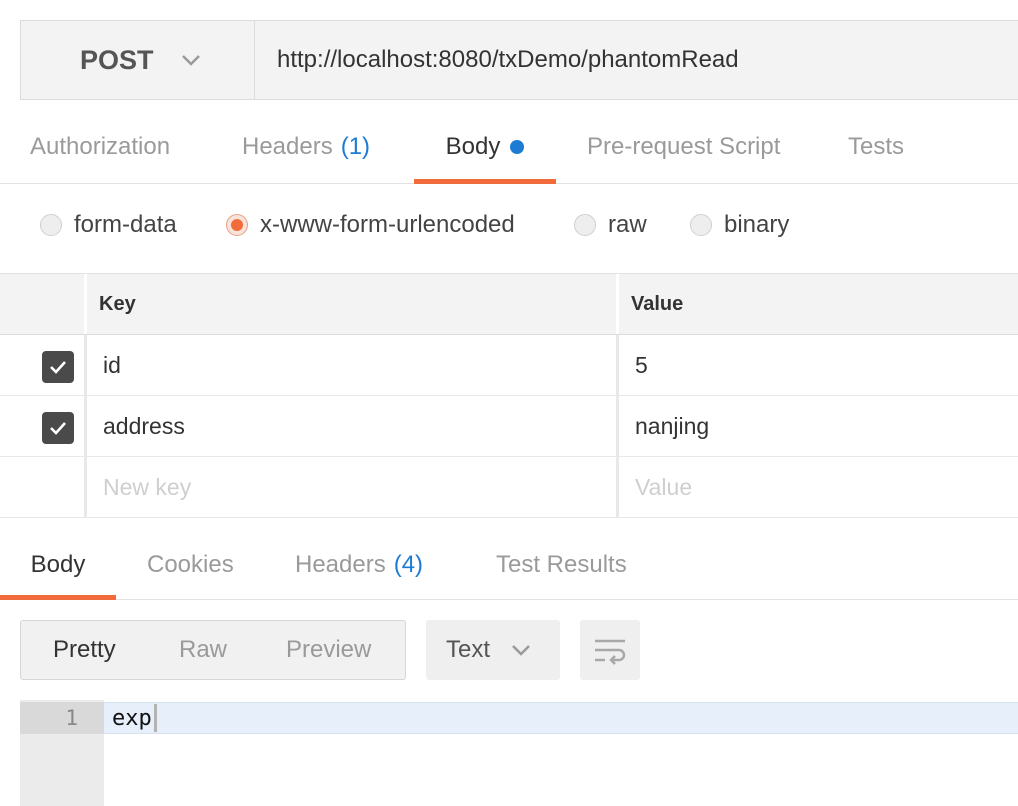 This screenshot has height=806, width=1018. What do you see at coordinates (757, 224) in the screenshot?
I see `radio-label: binary` at bounding box center [757, 224].